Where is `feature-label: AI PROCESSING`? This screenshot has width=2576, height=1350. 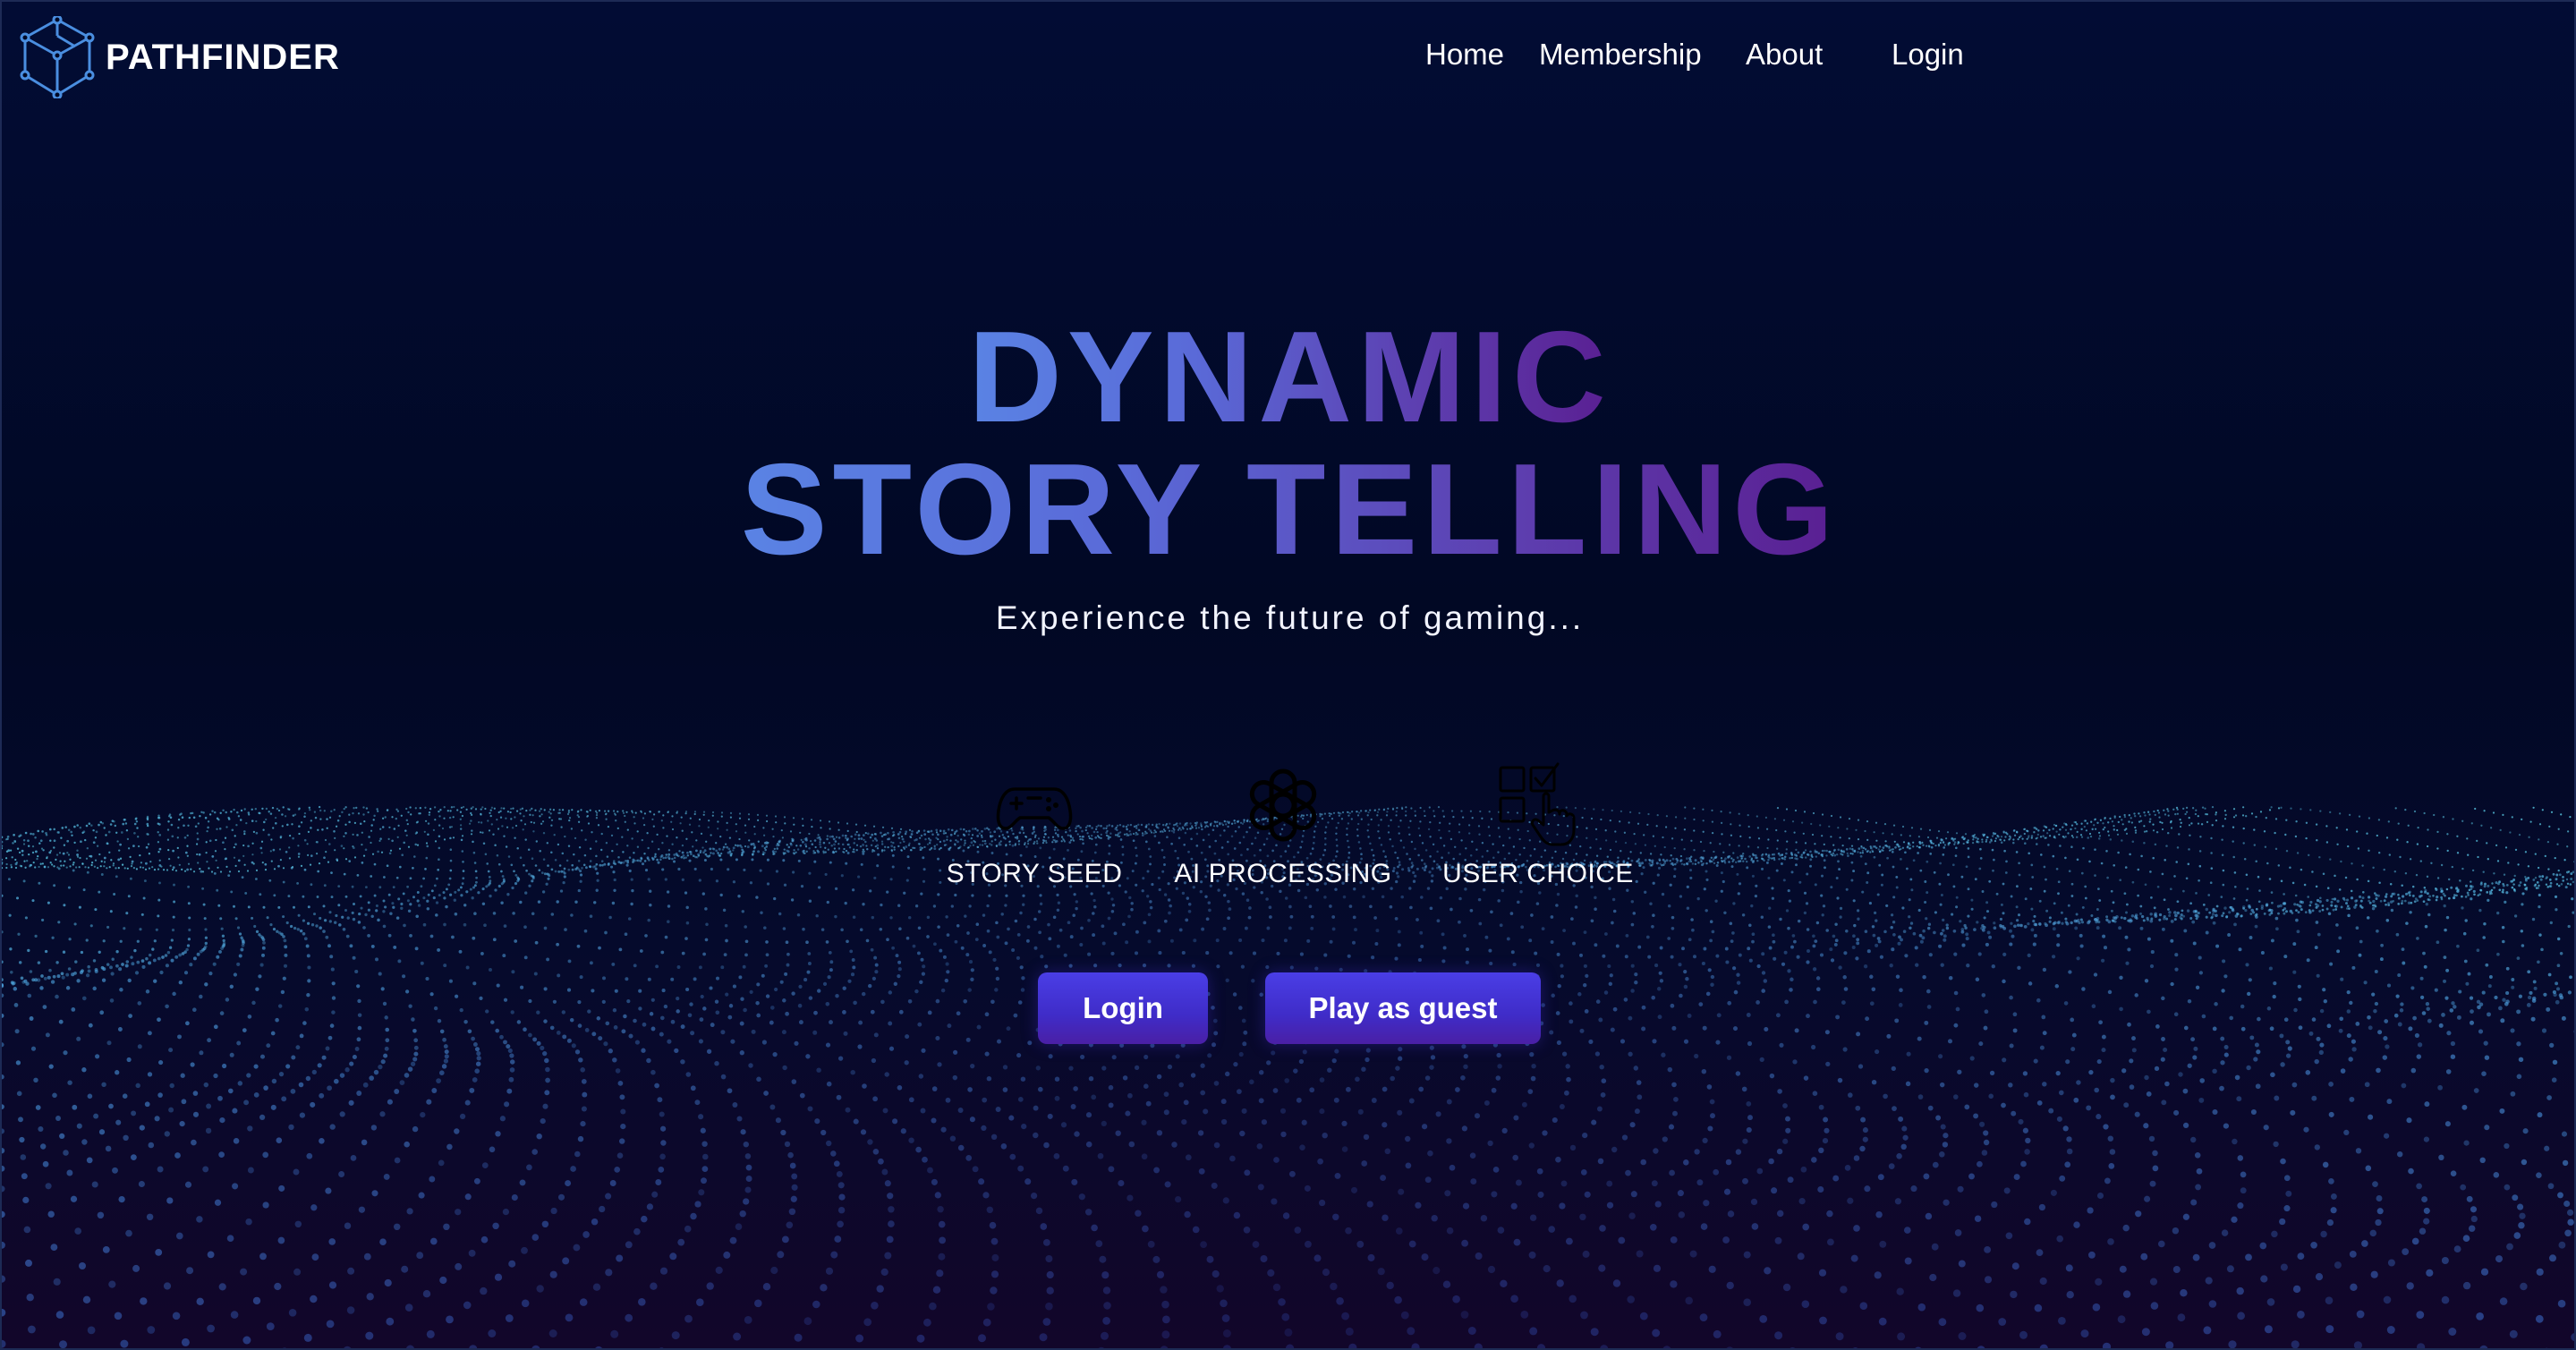 feature-label: AI PROCESSING is located at coordinates (1283, 873).